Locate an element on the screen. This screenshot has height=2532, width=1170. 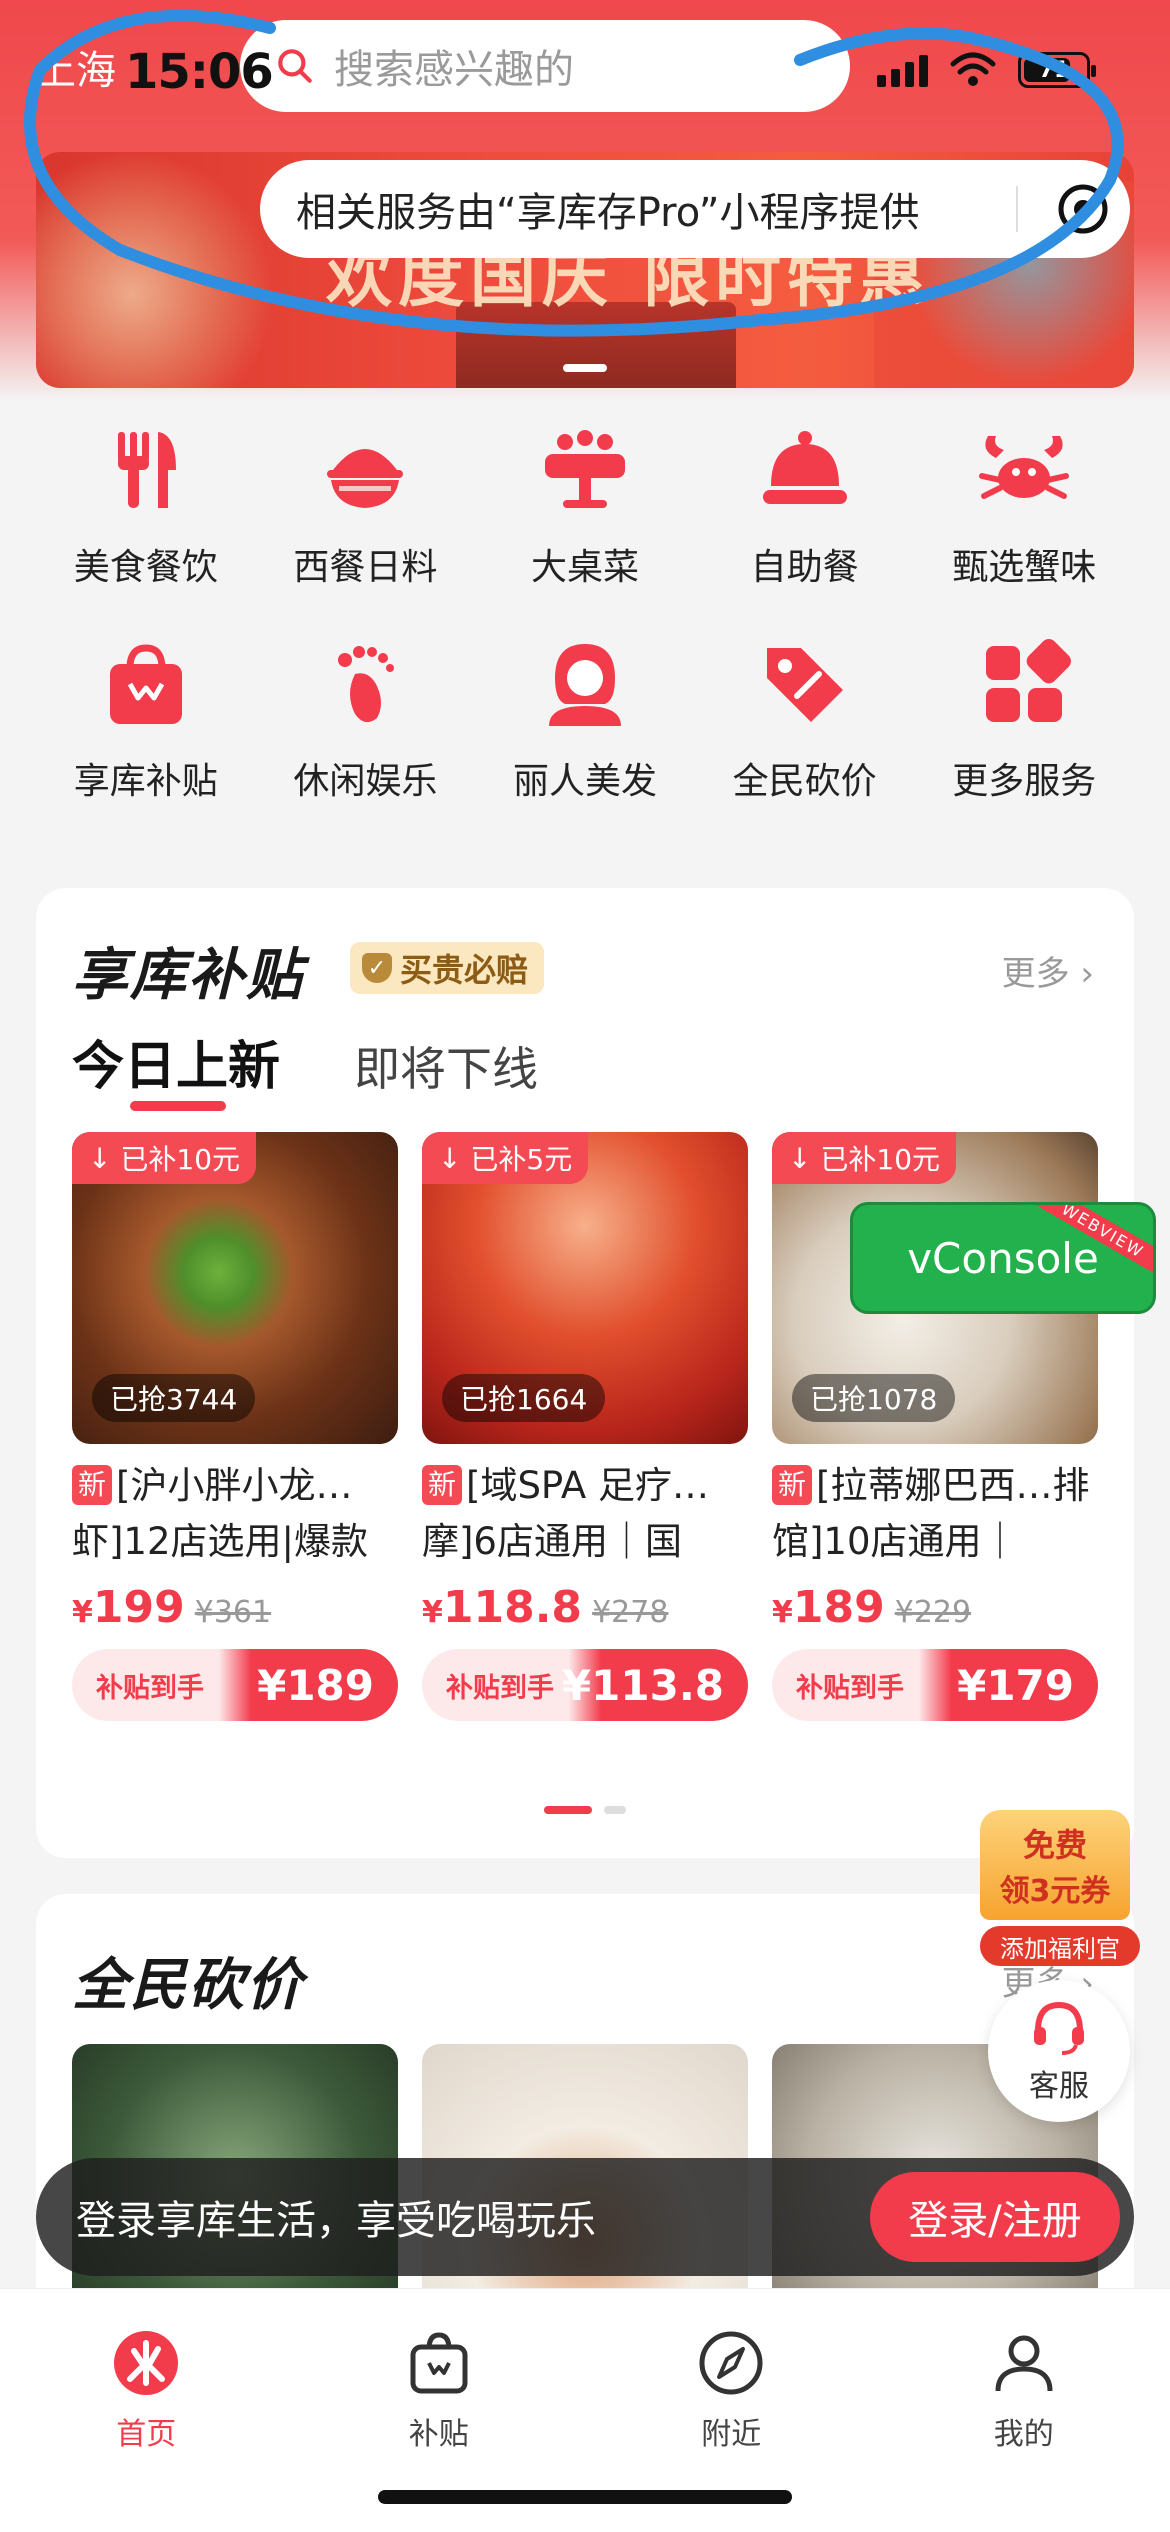
subsidy-buy-button: 补贴到手 ¥113.8 is located at coordinates (585, 1685).